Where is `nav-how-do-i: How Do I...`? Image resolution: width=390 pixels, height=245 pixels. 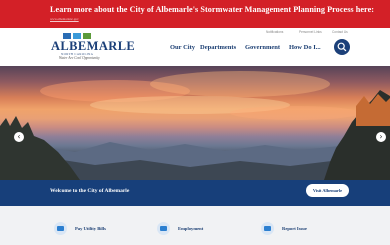
nav-how-do-i: How Do I... is located at coordinates (305, 47).